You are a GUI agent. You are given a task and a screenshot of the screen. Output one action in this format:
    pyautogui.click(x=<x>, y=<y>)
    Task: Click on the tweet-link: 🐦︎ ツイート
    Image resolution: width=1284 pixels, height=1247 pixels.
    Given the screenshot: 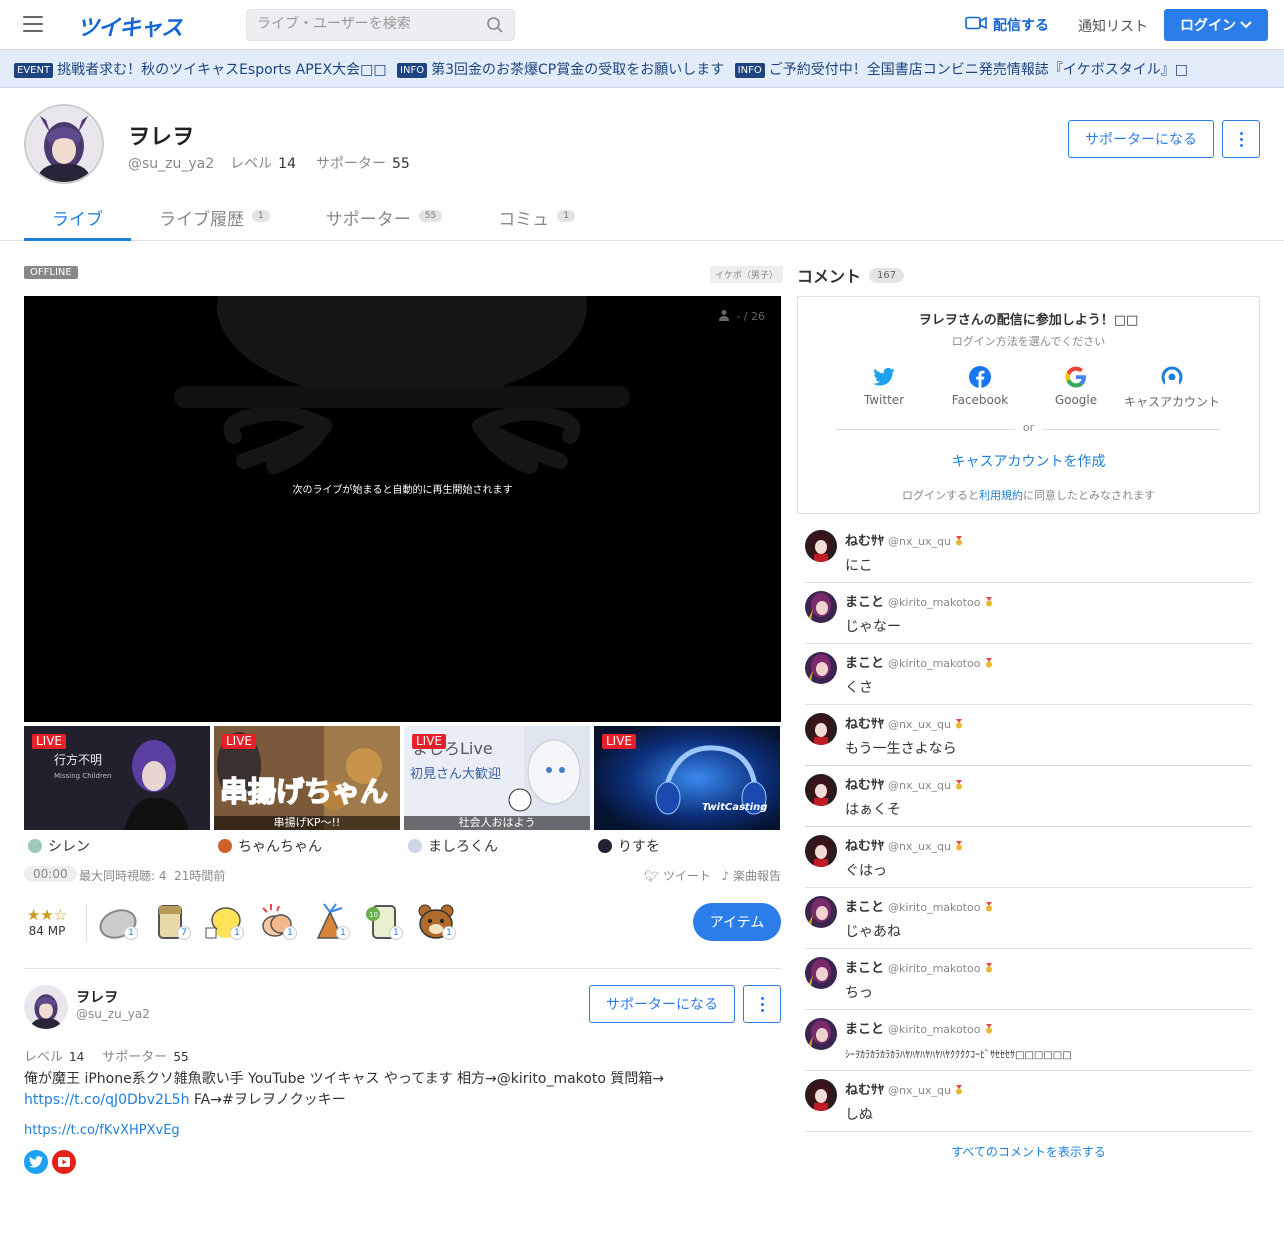 What is the action you would take?
    pyautogui.click(x=677, y=875)
    